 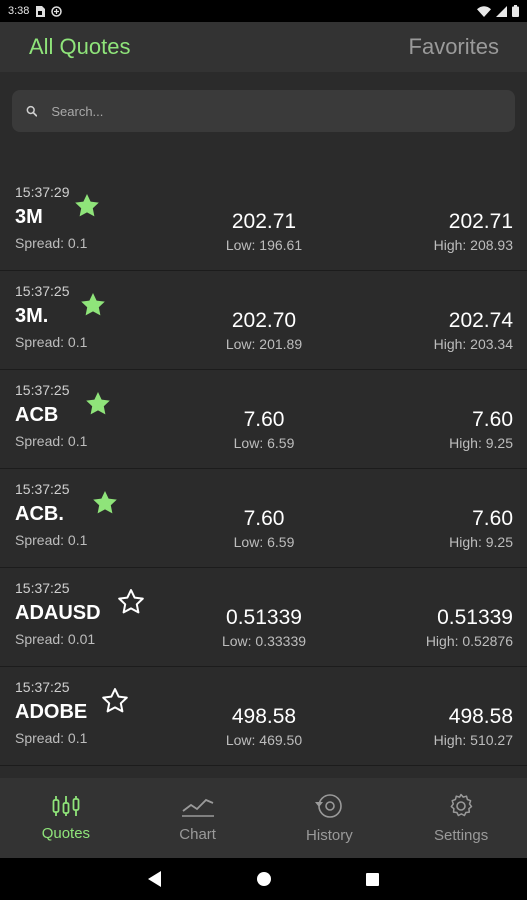 I want to click on quote-symbol: ACB., so click(x=39, y=514).